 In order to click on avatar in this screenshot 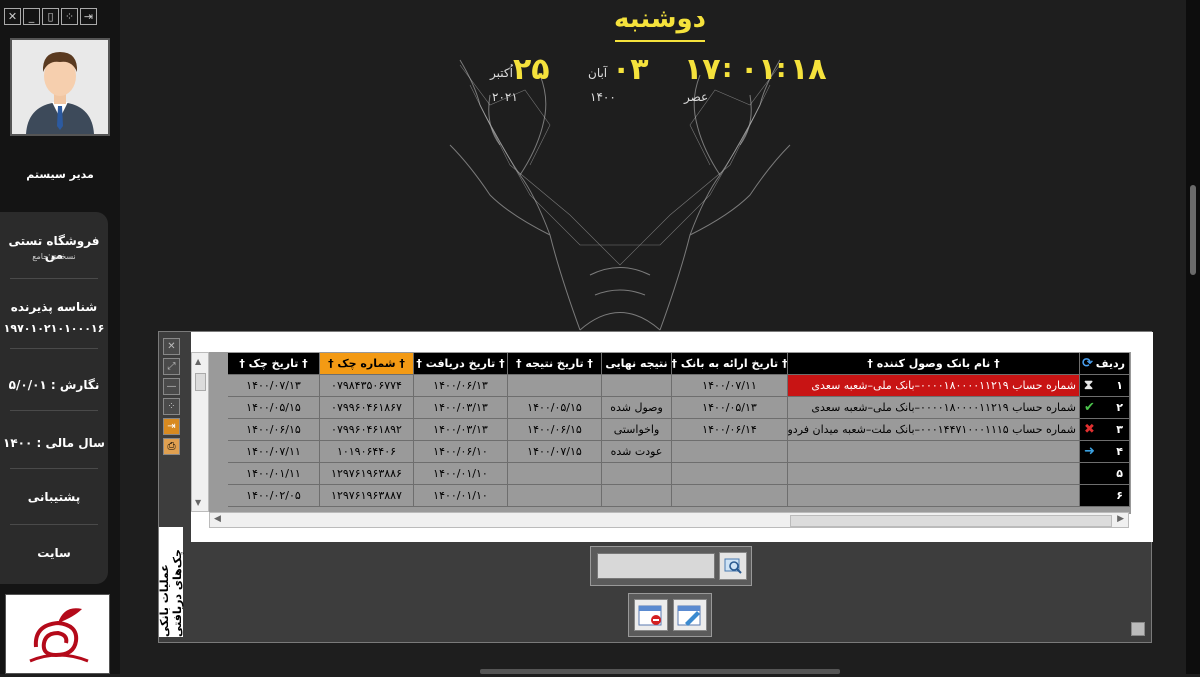, I will do `click(60, 87)`.